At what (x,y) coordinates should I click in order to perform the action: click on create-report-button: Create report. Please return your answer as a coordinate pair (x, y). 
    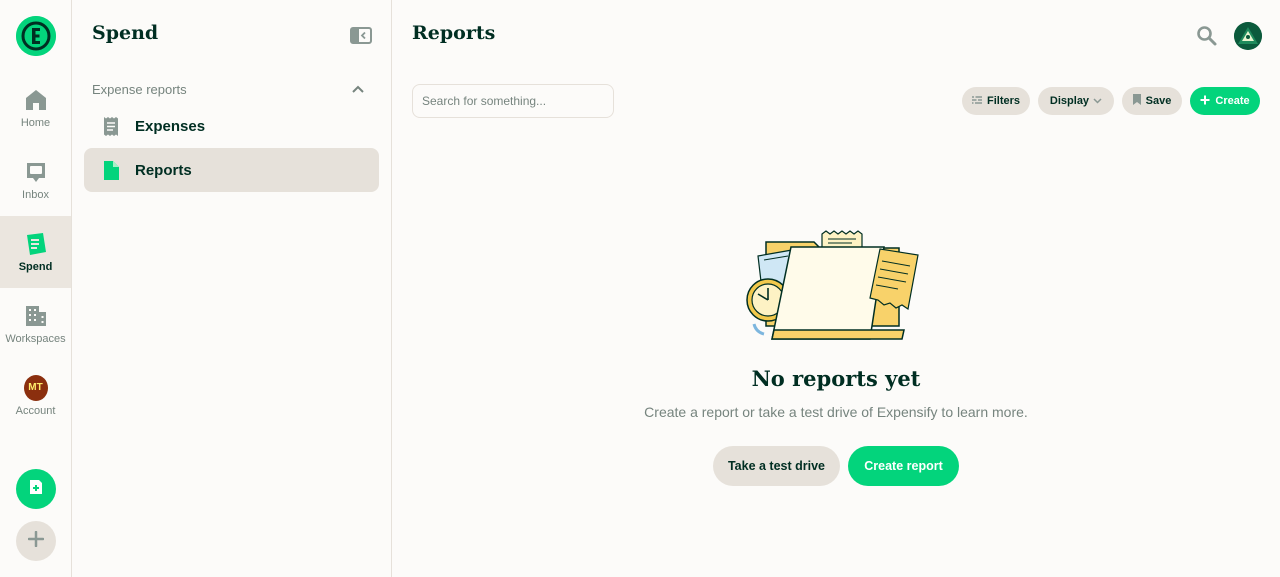
    Looking at the image, I should click on (903, 466).